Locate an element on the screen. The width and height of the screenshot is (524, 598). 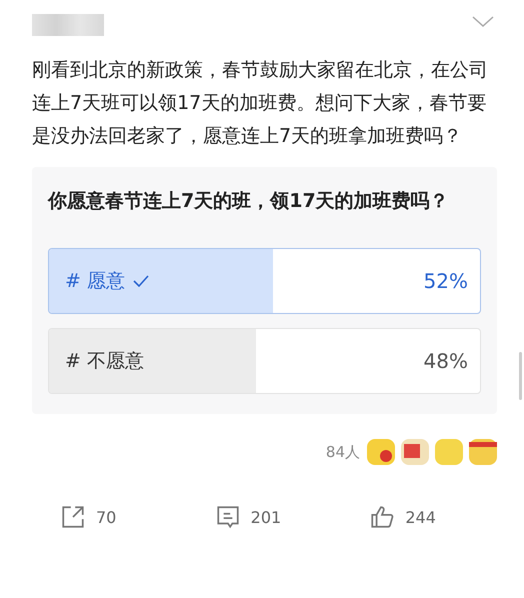
share-button: 70 is located at coordinates (137, 517).